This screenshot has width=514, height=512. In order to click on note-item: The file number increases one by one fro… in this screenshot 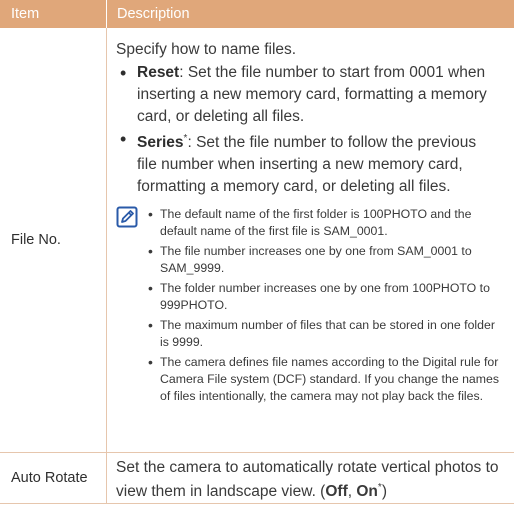, I will do `click(323, 260)`.